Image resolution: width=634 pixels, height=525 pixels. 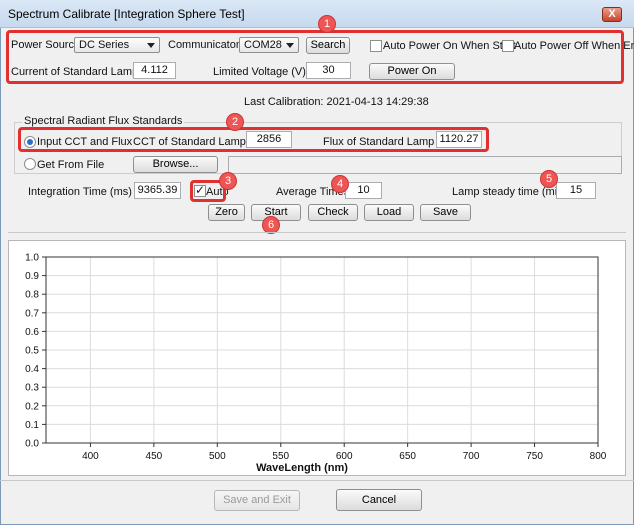 What do you see at coordinates (534, 456) in the screenshot?
I see `x-tick-label: 750` at bounding box center [534, 456].